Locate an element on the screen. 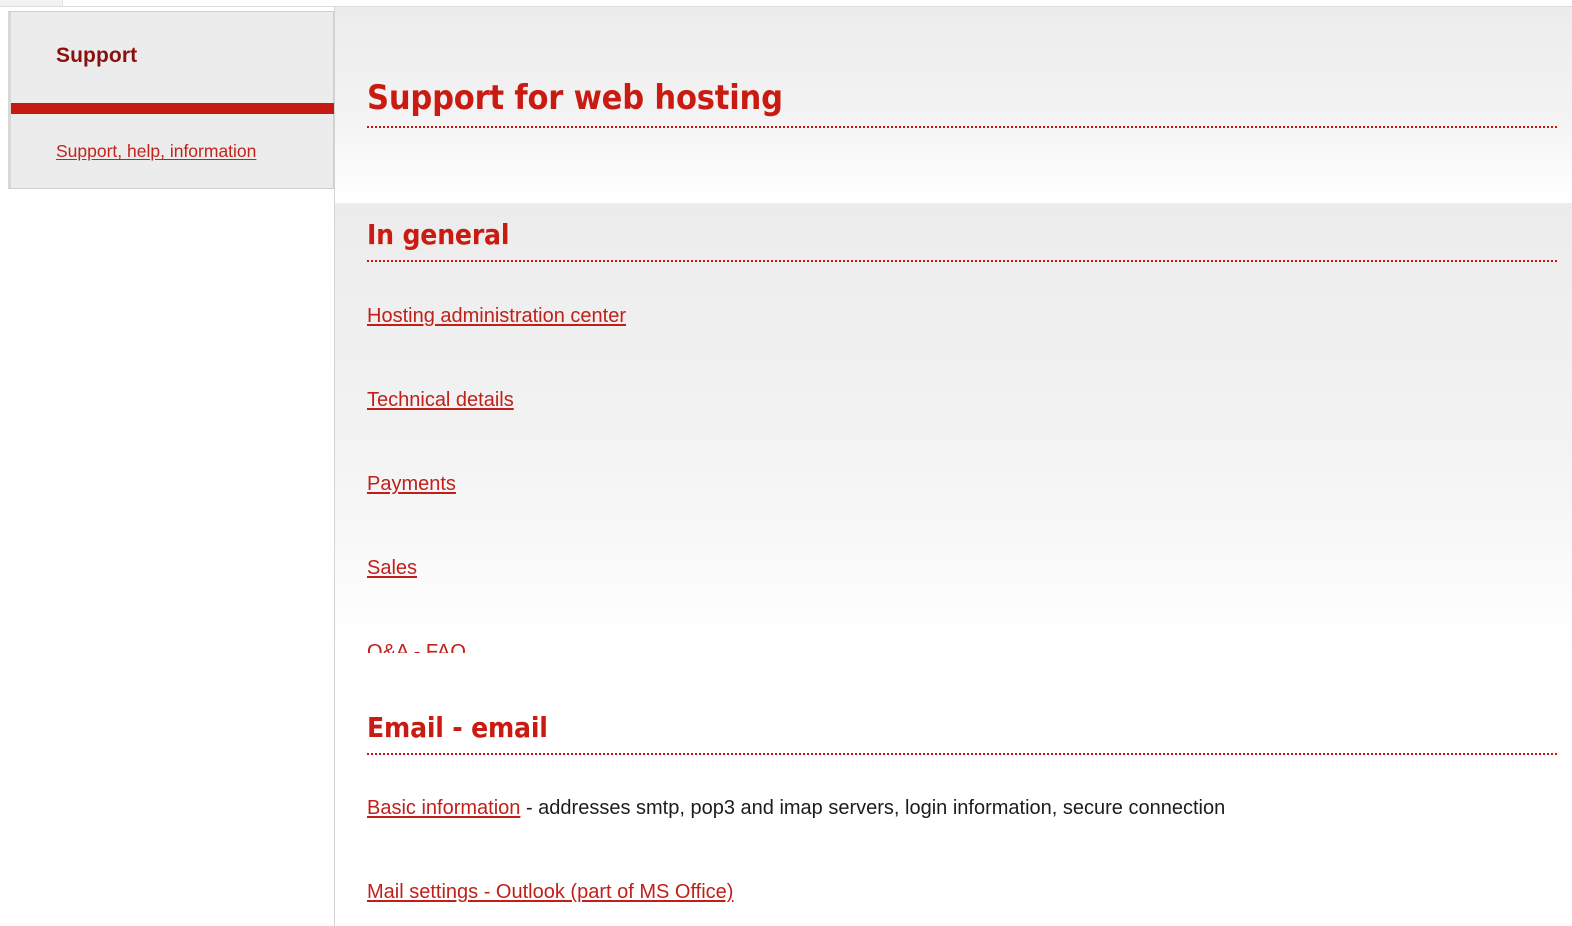  section-title: In general is located at coordinates (438, 234).